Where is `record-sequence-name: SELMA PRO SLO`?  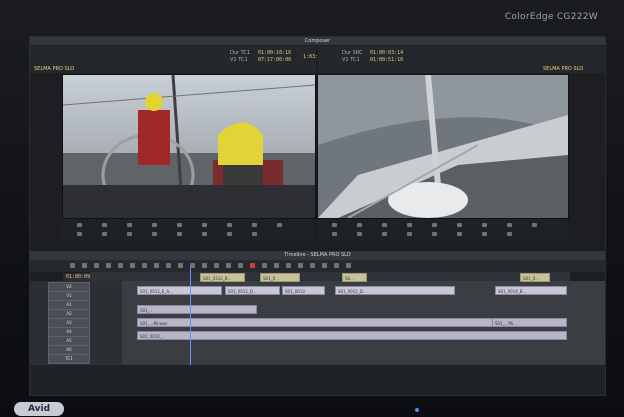
record-sequence-name: SELMA PRO SLO is located at coordinates (563, 69).